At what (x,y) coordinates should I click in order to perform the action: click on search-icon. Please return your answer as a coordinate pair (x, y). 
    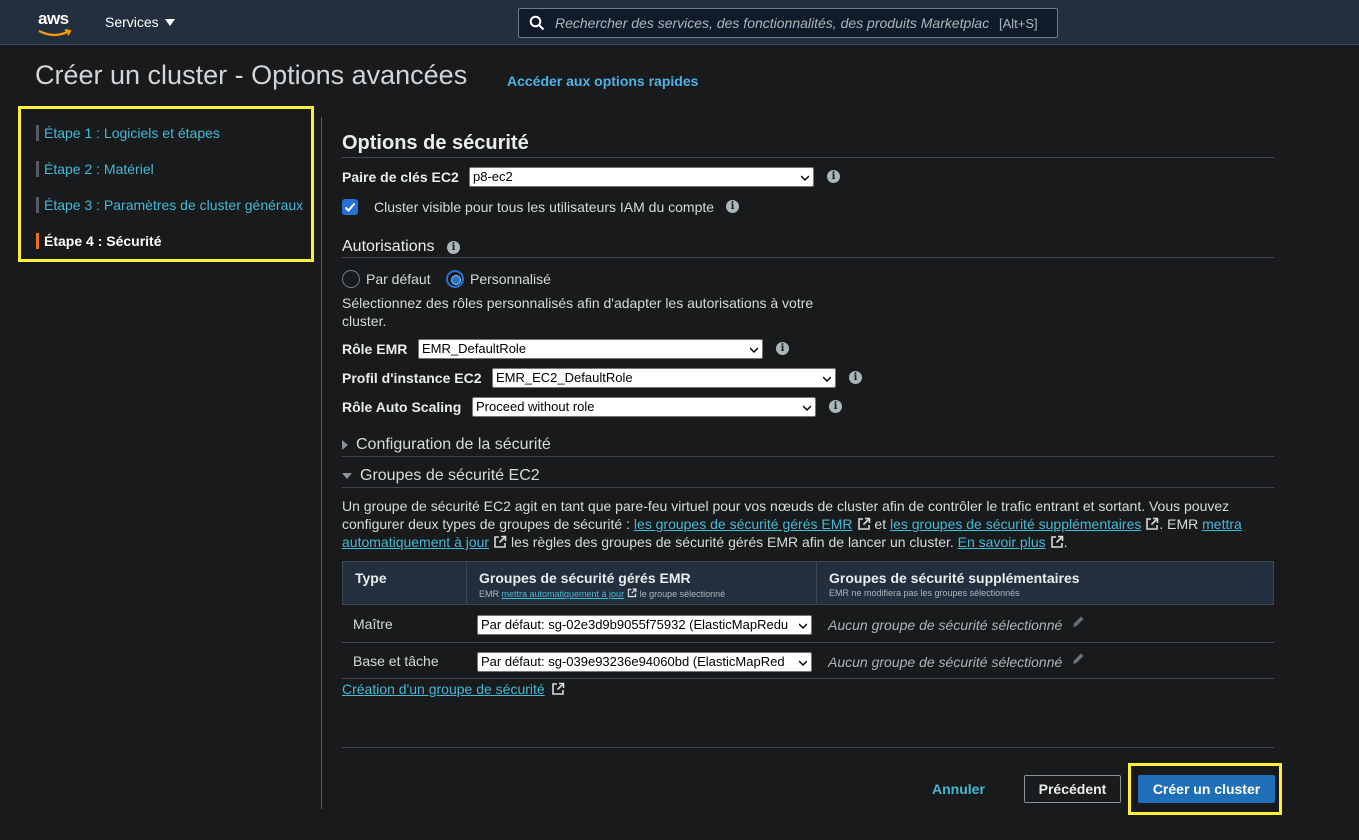
    Looking at the image, I should click on (537, 23).